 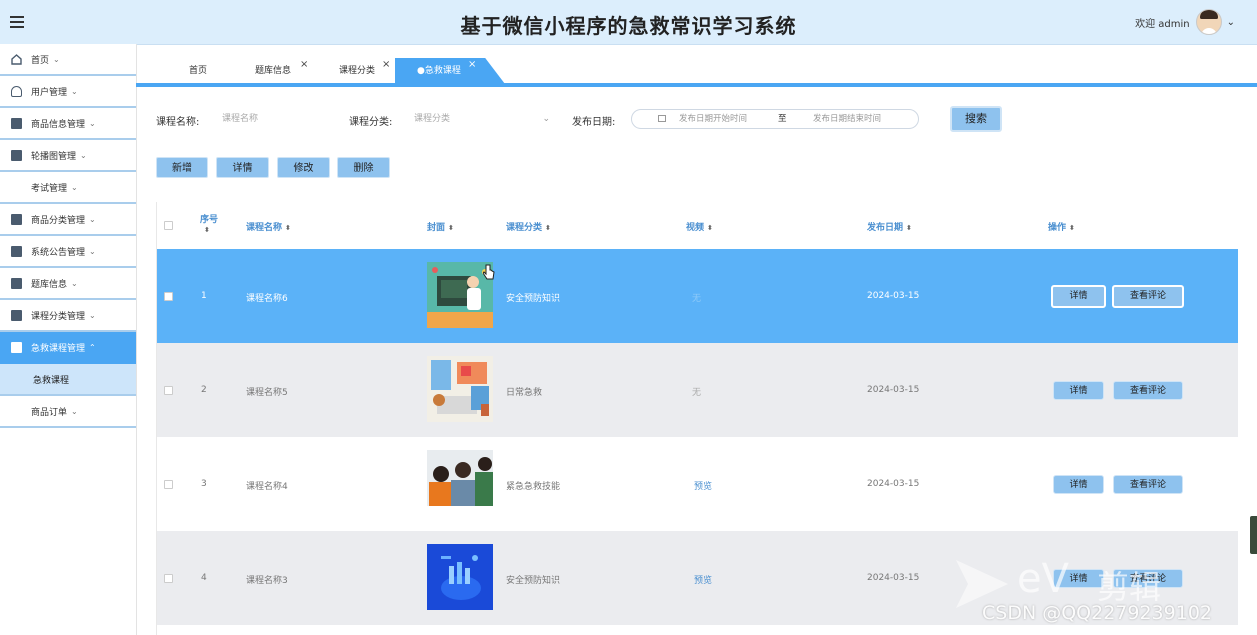 What do you see at coordinates (51, 380) in the screenshot?
I see `sidebar-item-label: 急救课程` at bounding box center [51, 380].